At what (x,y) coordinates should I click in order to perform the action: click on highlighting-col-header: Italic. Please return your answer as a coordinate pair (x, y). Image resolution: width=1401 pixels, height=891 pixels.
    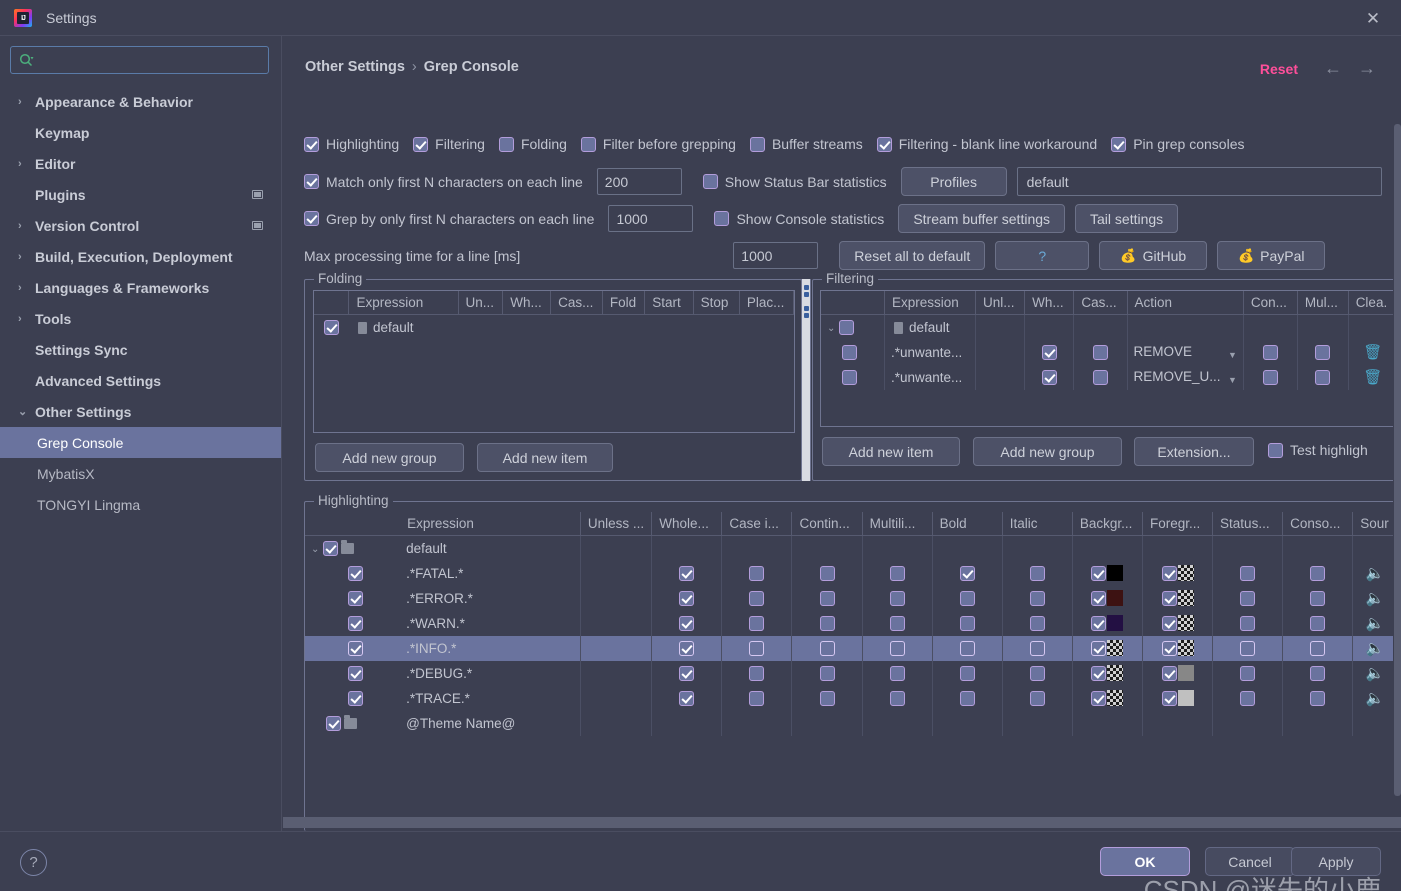
    Looking at the image, I should click on (1037, 524).